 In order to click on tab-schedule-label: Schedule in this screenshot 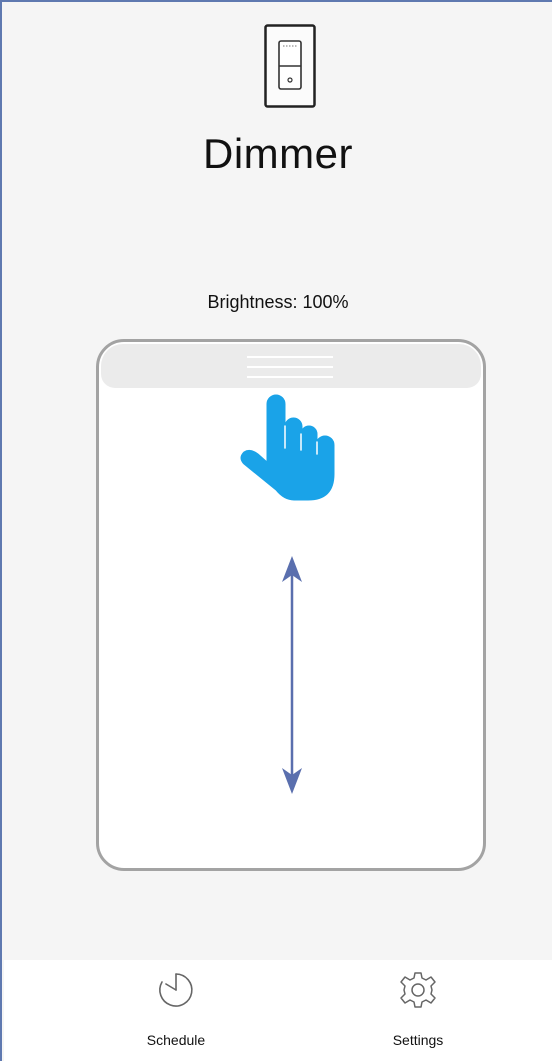, I will do `click(176, 1040)`.